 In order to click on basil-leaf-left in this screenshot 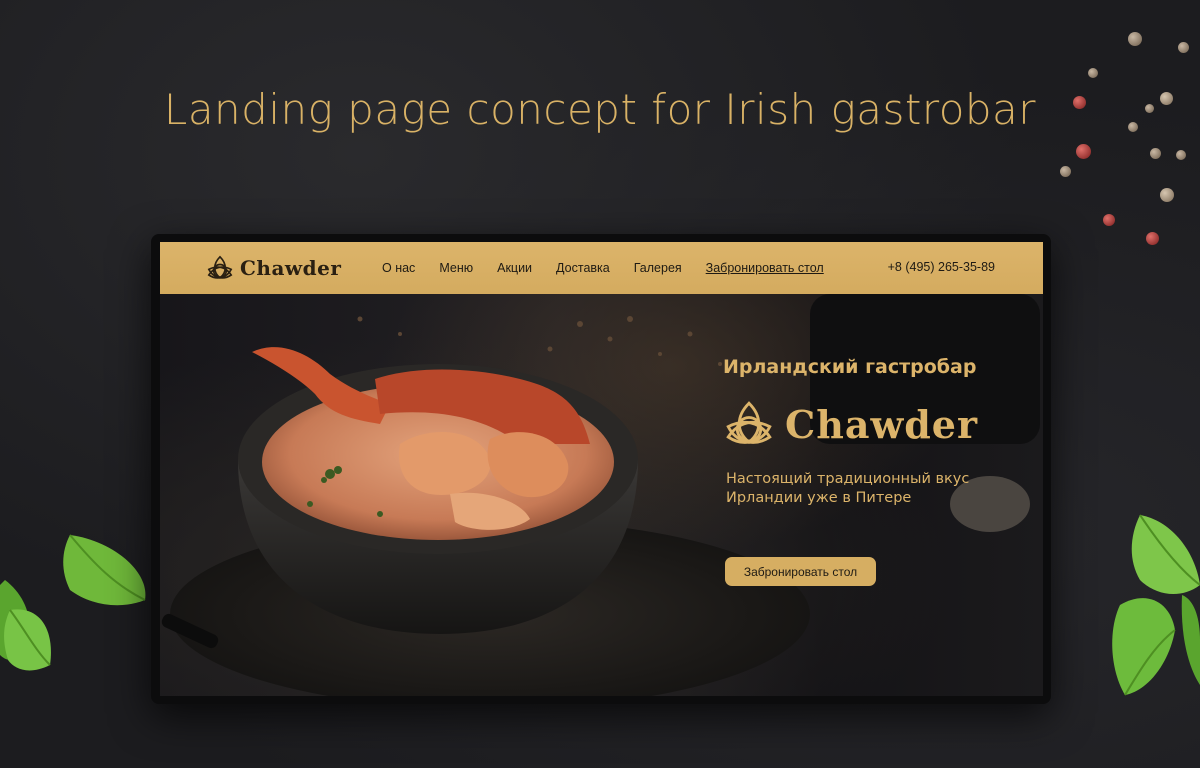, I will do `click(73, 602)`.